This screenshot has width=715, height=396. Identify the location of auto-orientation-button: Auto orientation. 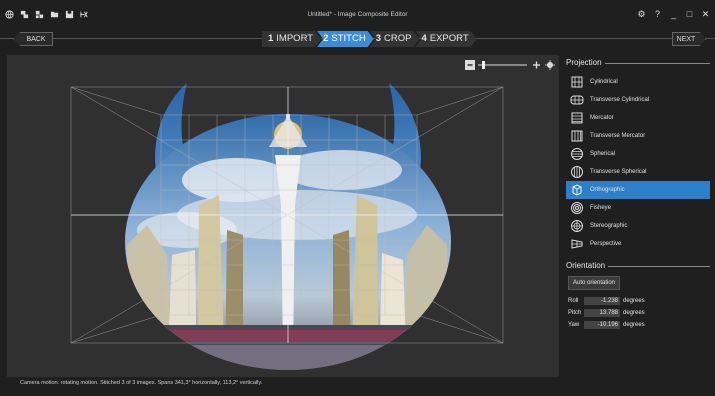
(594, 283).